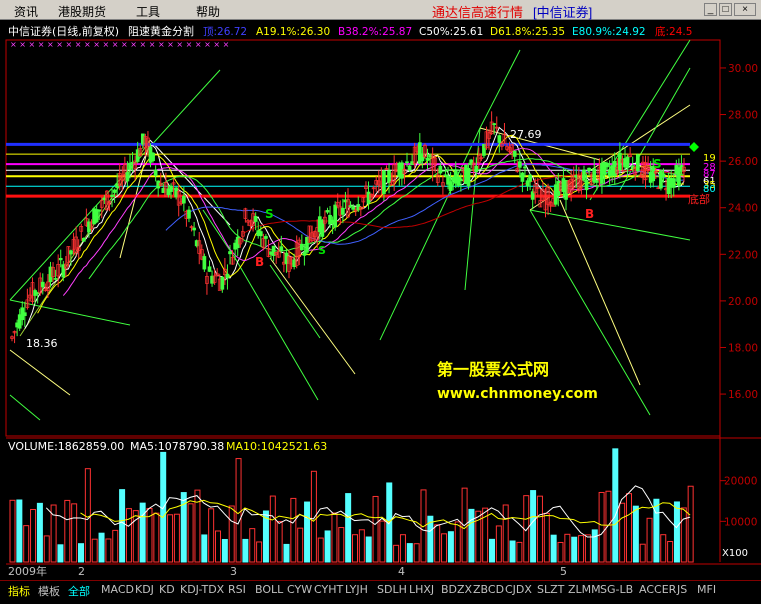 Image resolution: width=761 pixels, height=604 pixels. What do you see at coordinates (27, 571) in the screenshot?
I see `time-label: 2009年` at bounding box center [27, 571].